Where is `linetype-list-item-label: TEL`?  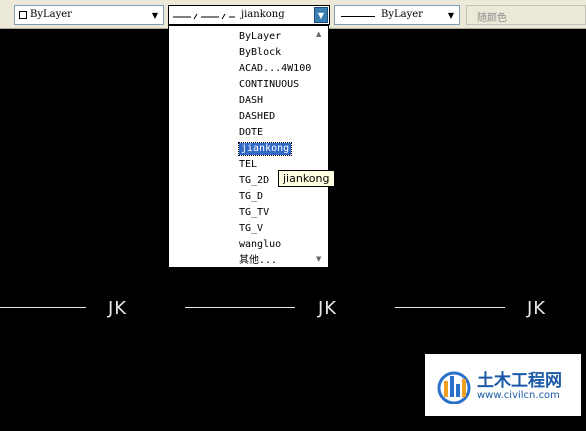
linetype-list-item-label: TEL is located at coordinates (248, 164).